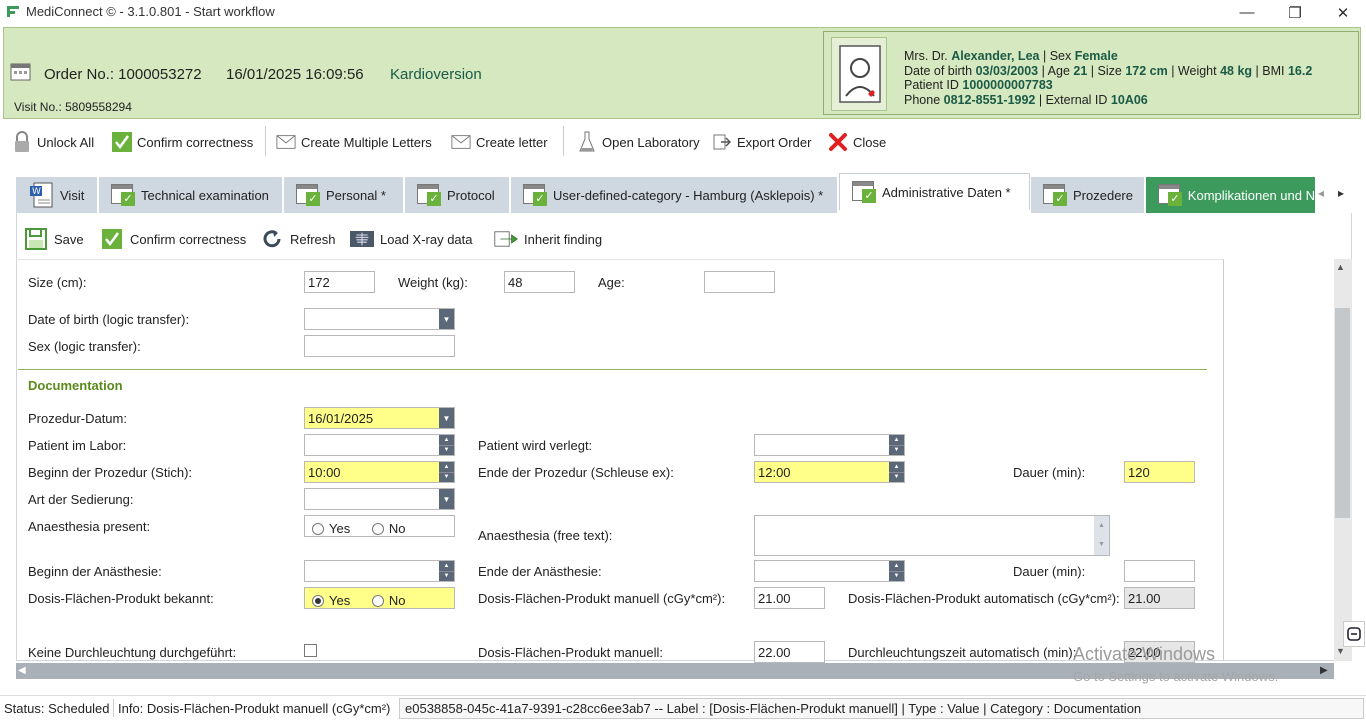 The width and height of the screenshot is (1366, 720). What do you see at coordinates (309, 195) in the screenshot?
I see `calendar-check-icon: ✓` at bounding box center [309, 195].